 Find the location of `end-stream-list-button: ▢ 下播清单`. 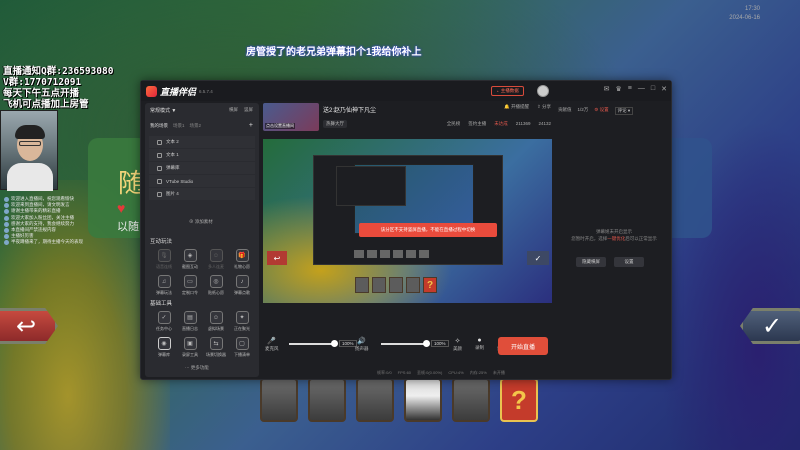

end-stream-list-button: ▢ 下播清单 is located at coordinates (242, 347).